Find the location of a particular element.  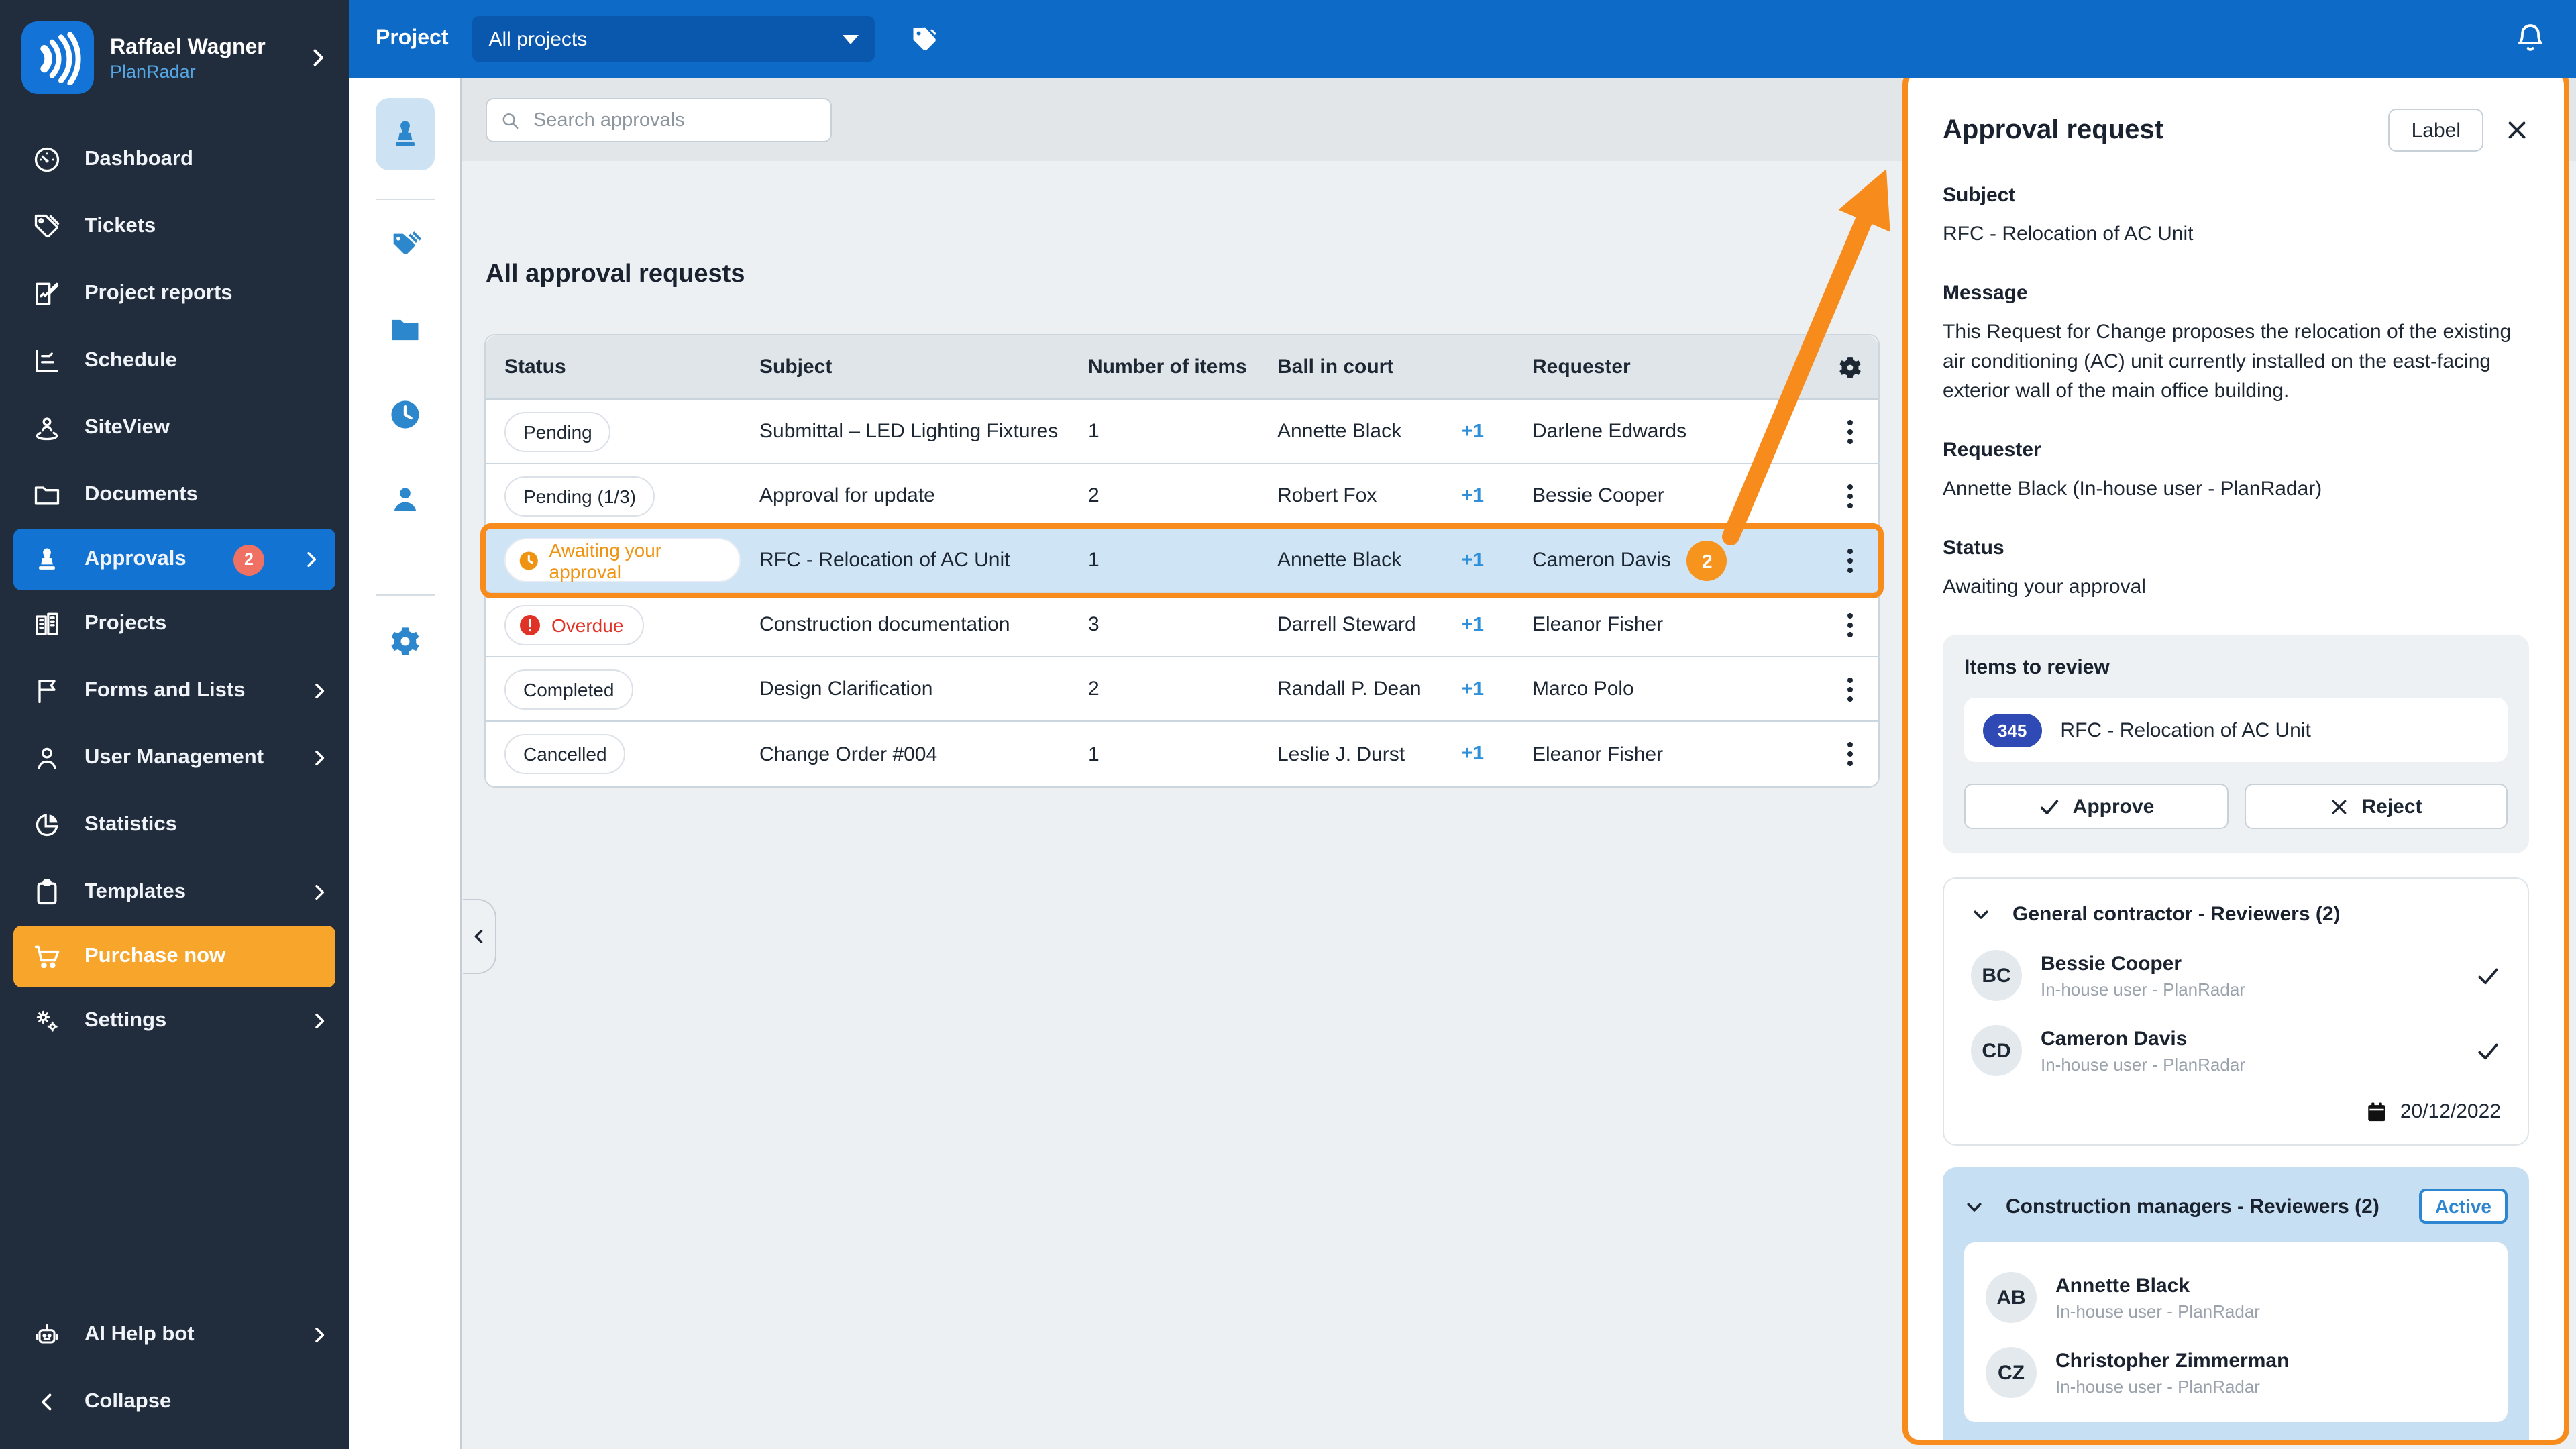

table-settings-gear-icon is located at coordinates (1849, 367).